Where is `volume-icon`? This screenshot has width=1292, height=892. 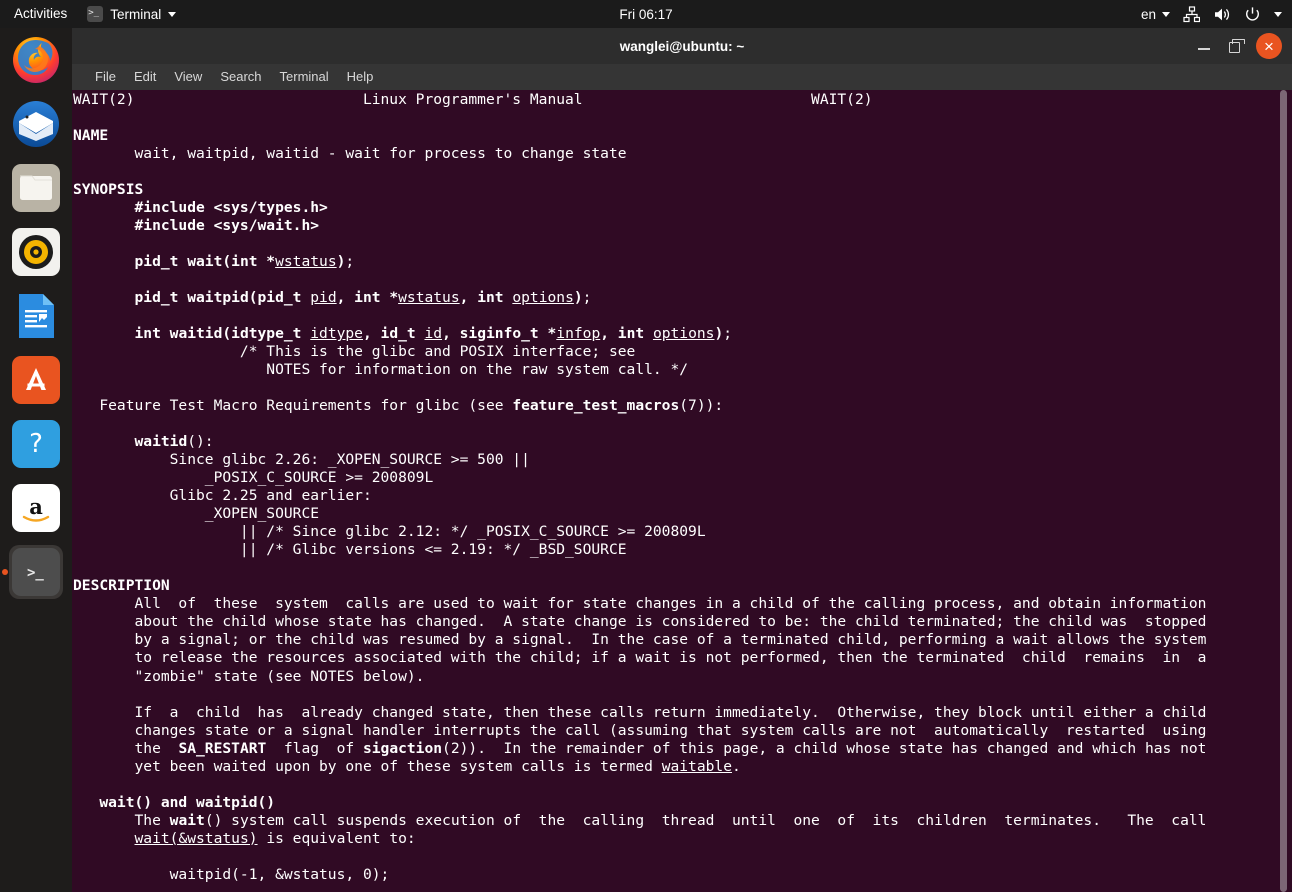
volume-icon is located at coordinates (1222, 14).